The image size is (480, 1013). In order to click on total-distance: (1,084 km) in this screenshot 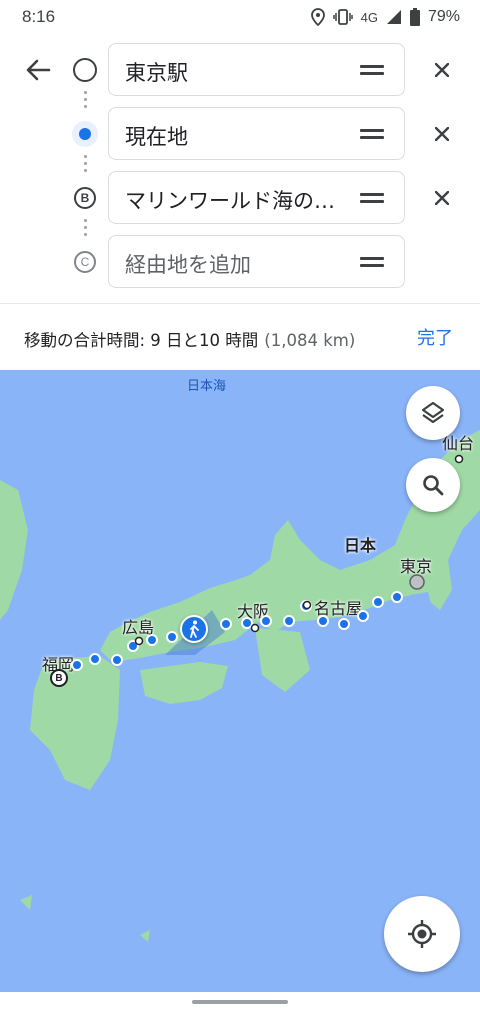, I will do `click(310, 340)`.